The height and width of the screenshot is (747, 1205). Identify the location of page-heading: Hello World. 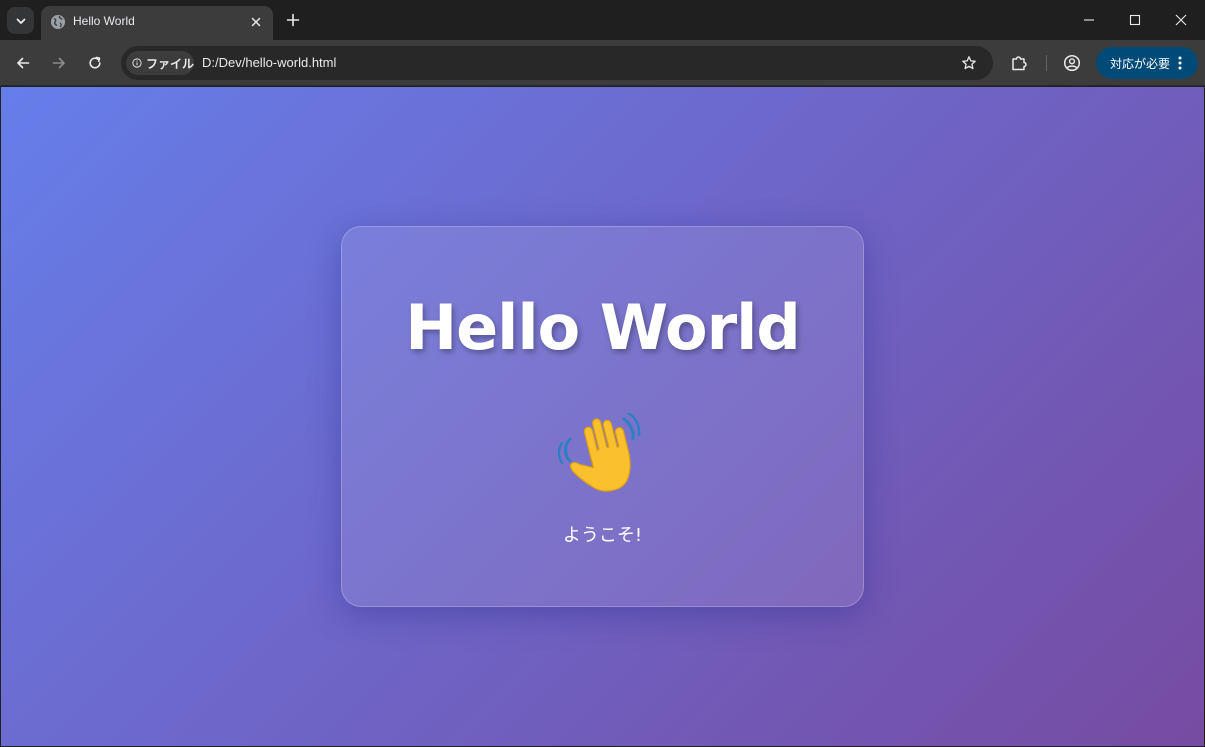
(603, 327).